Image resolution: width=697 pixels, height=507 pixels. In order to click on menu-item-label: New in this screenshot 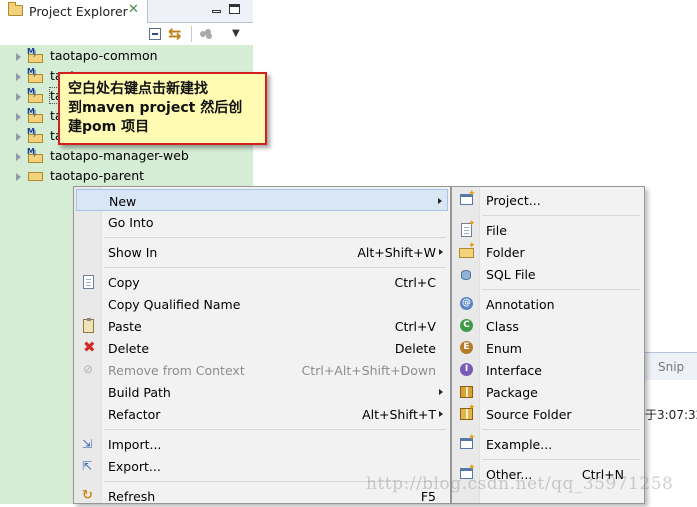, I will do `click(123, 201)`.